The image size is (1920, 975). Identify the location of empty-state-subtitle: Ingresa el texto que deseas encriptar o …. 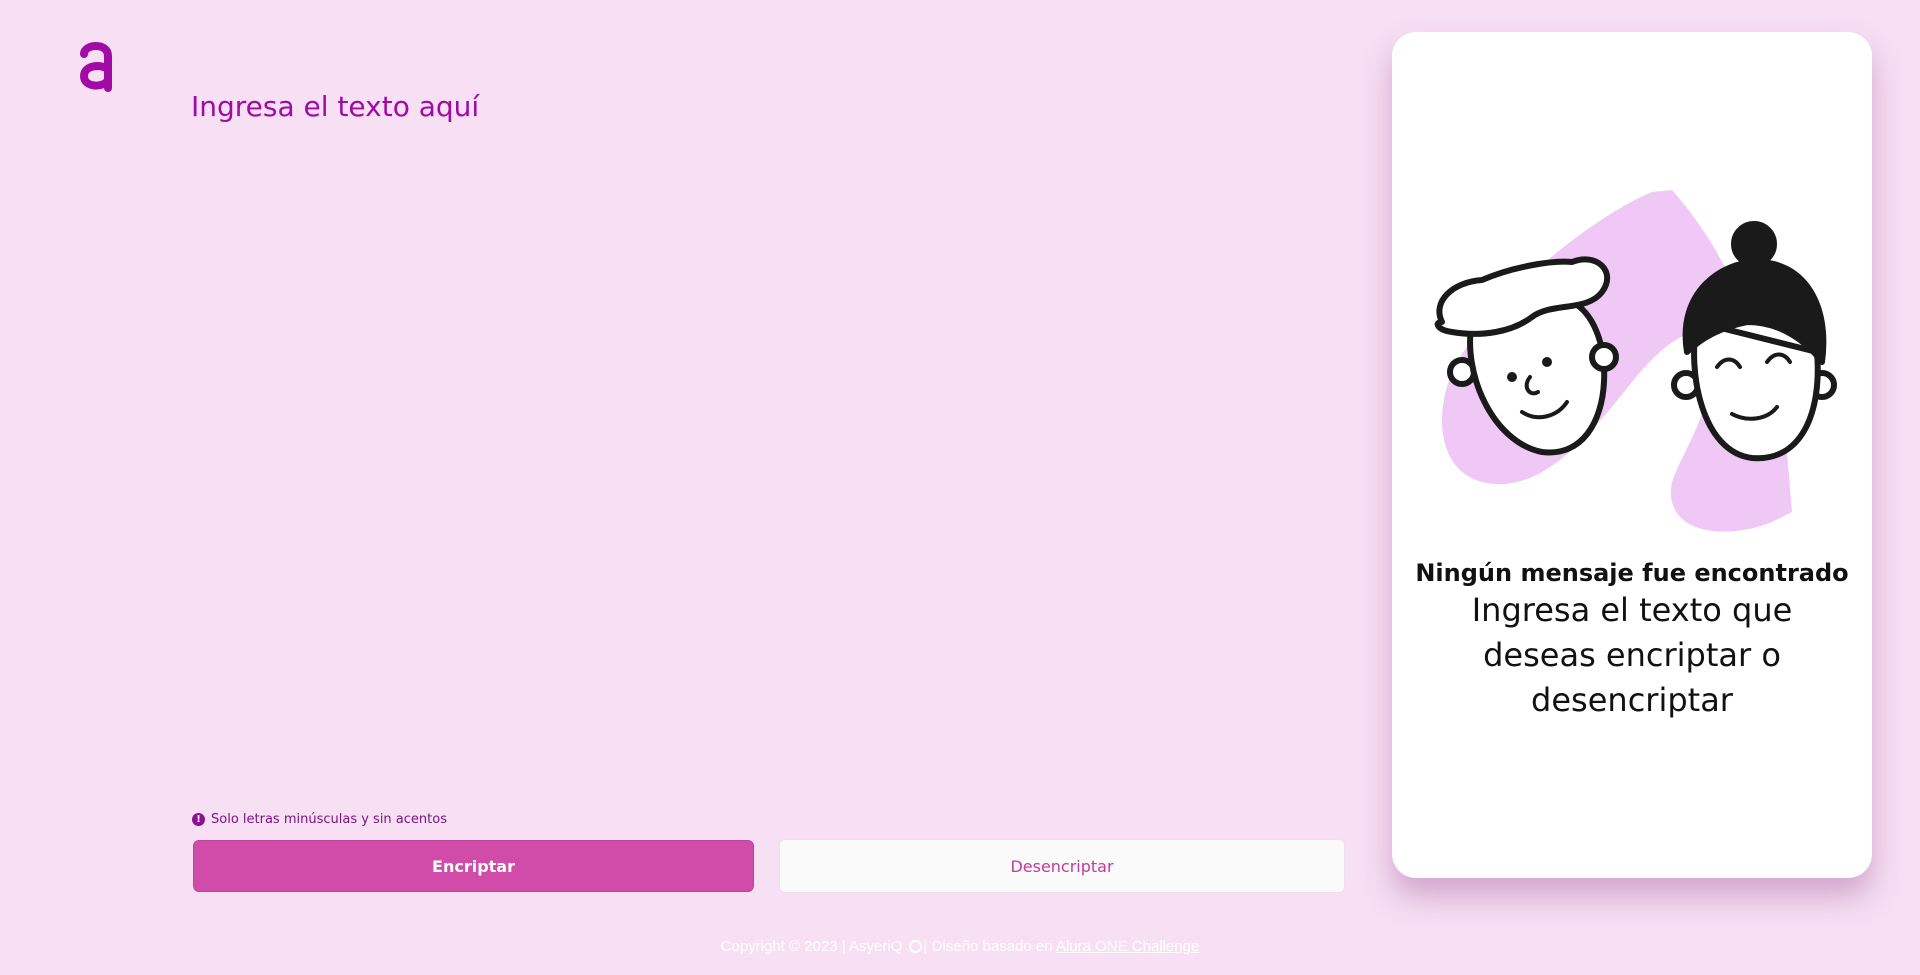
(1632, 655).